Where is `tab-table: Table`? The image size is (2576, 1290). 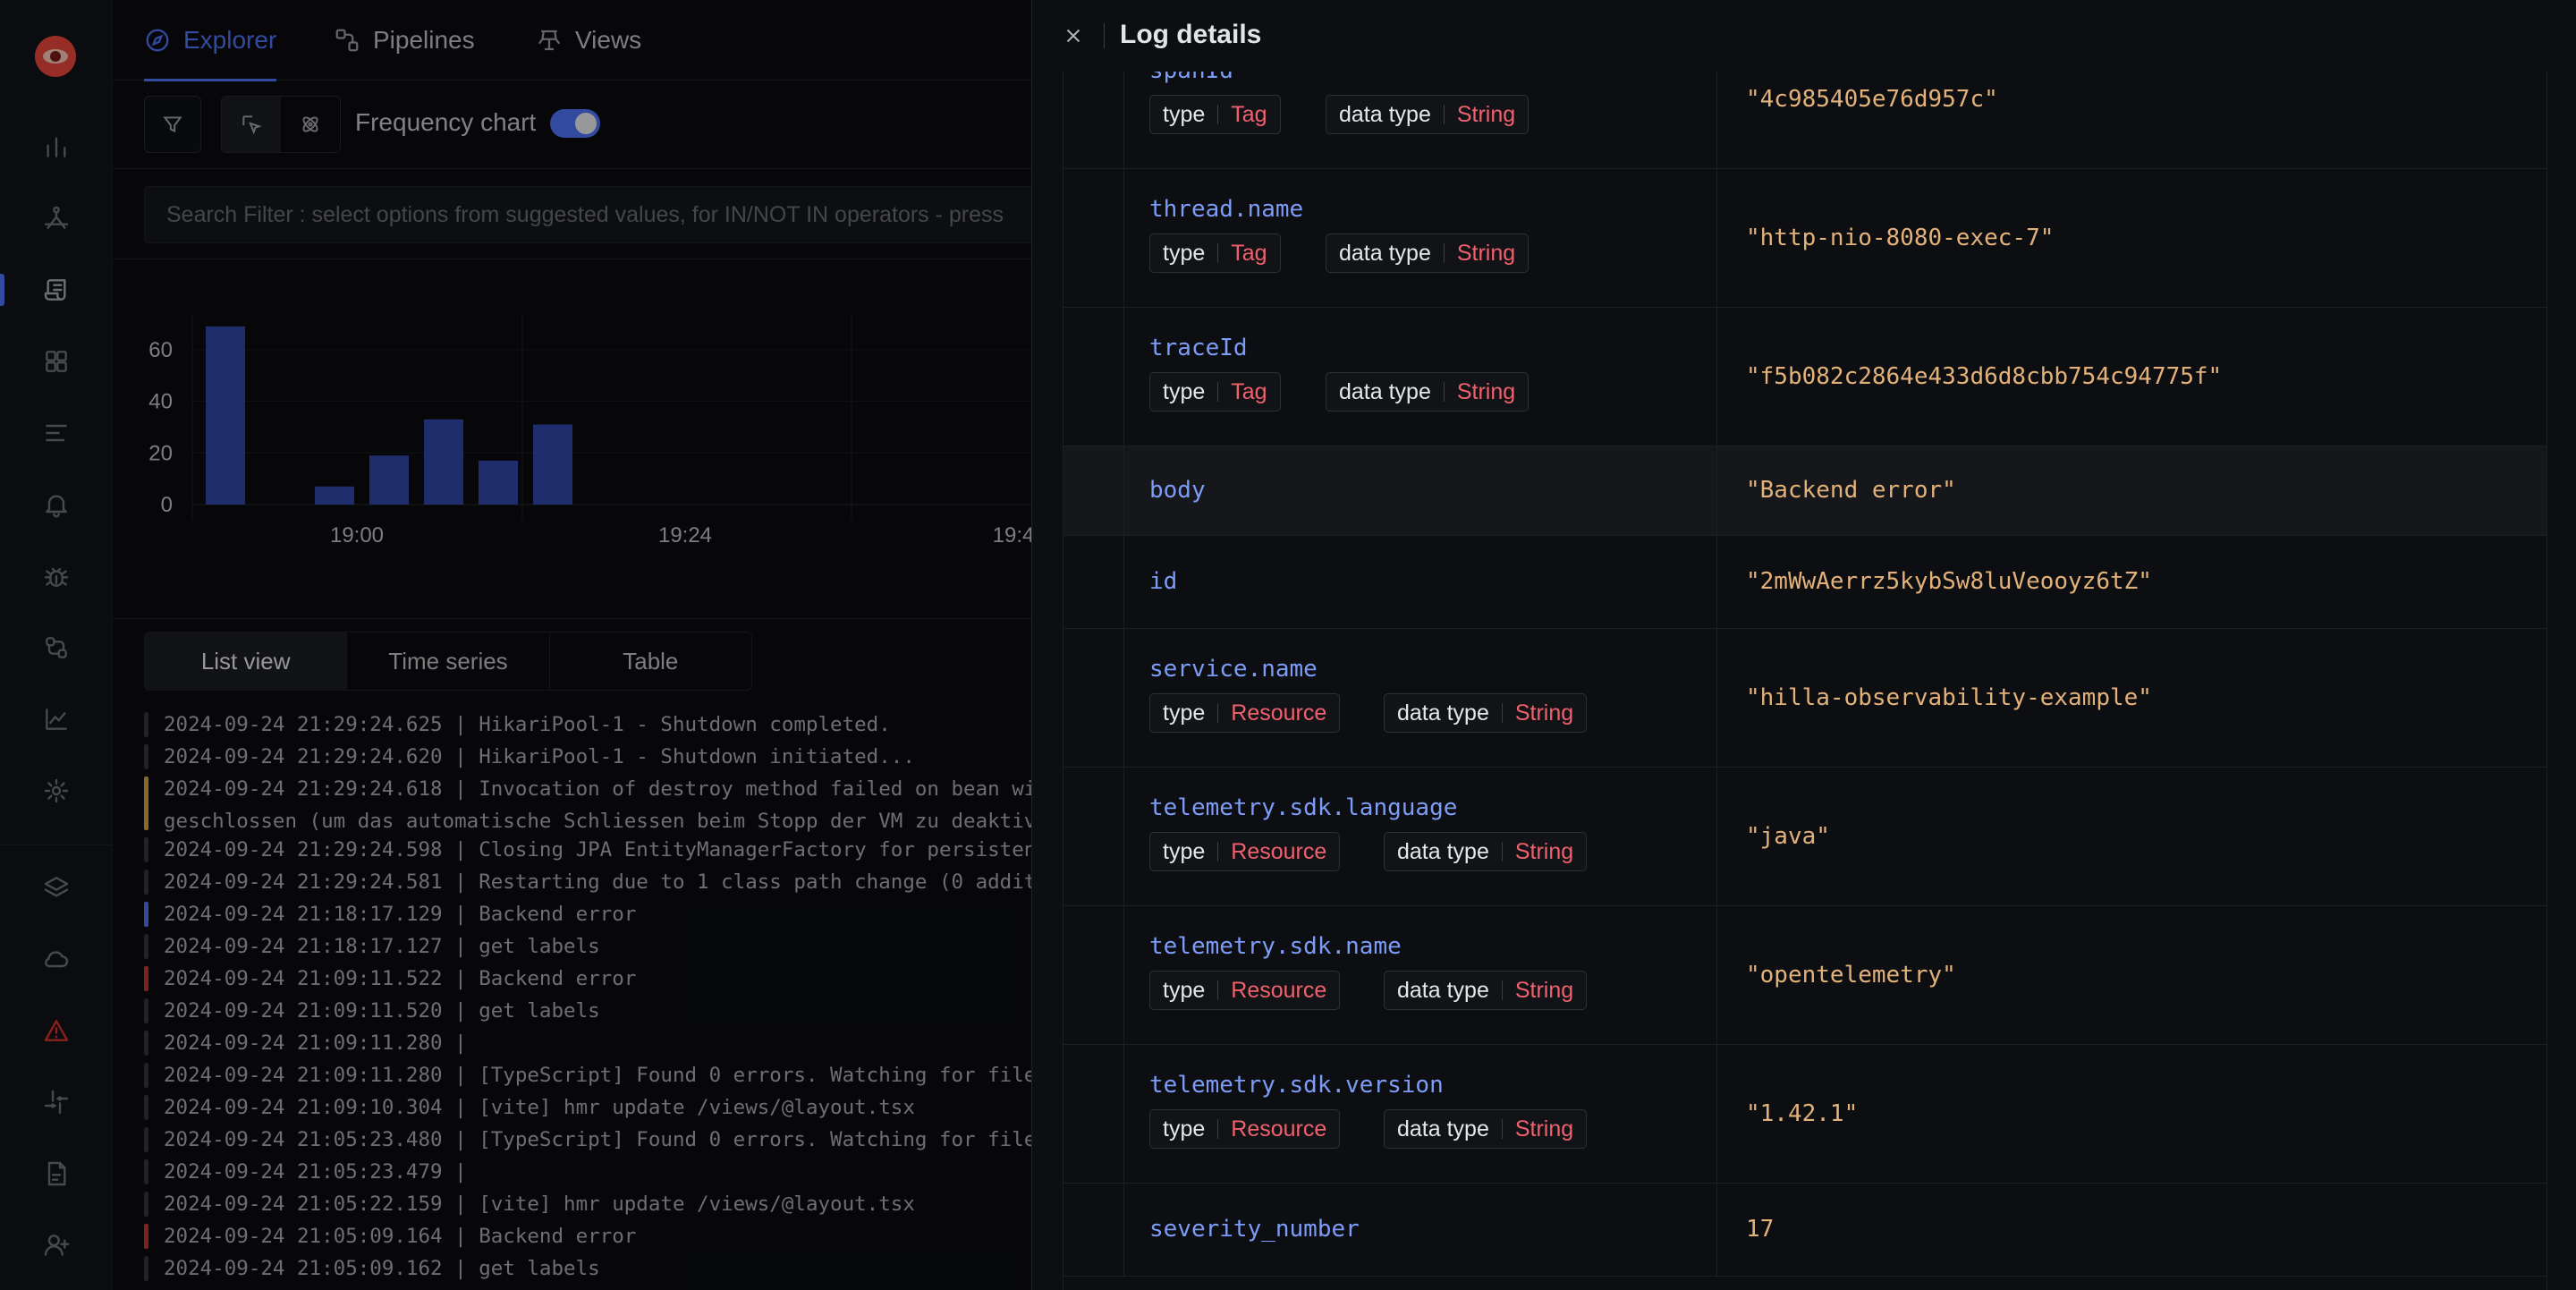 tab-table: Table is located at coordinates (650, 661).